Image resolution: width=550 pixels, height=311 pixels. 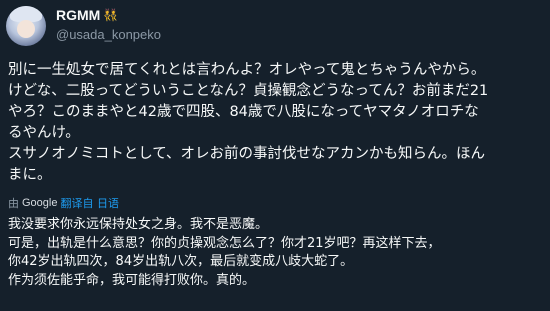 What do you see at coordinates (138, 224) in the screenshot?
I see `translated-line: 我没要求你永远保持处女之身。我不是恶魔。` at bounding box center [138, 224].